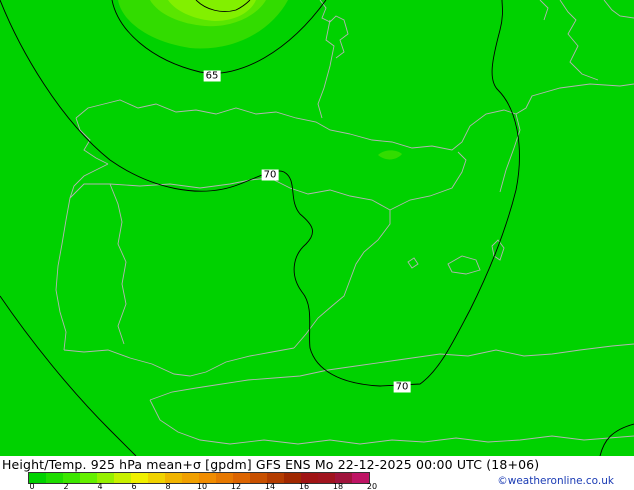  Describe the element at coordinates (236, 486) in the screenshot. I see `legend-tick-label: 12` at that location.